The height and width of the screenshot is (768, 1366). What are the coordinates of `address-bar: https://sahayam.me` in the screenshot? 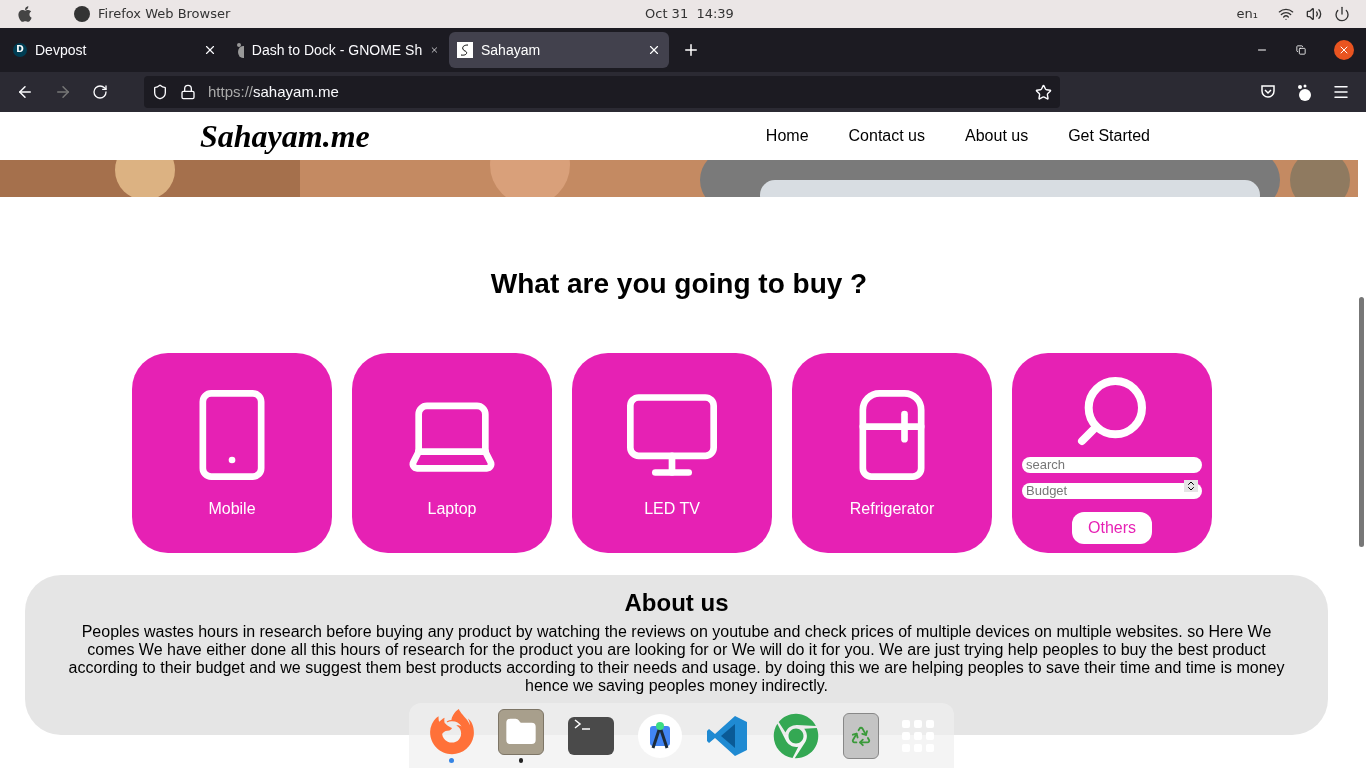 It's located at (602, 92).